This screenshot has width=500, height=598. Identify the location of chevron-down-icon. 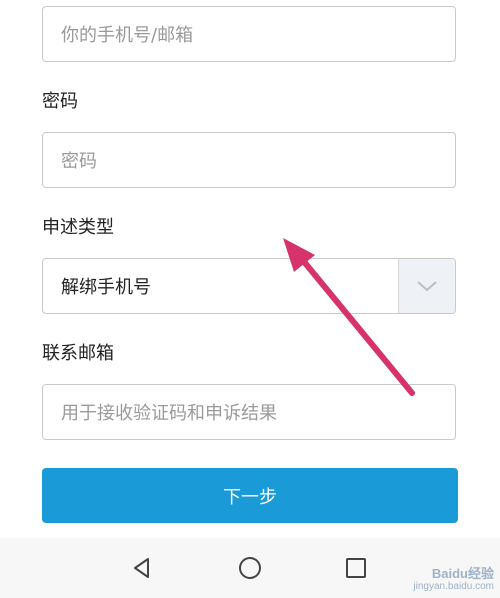
(426, 286).